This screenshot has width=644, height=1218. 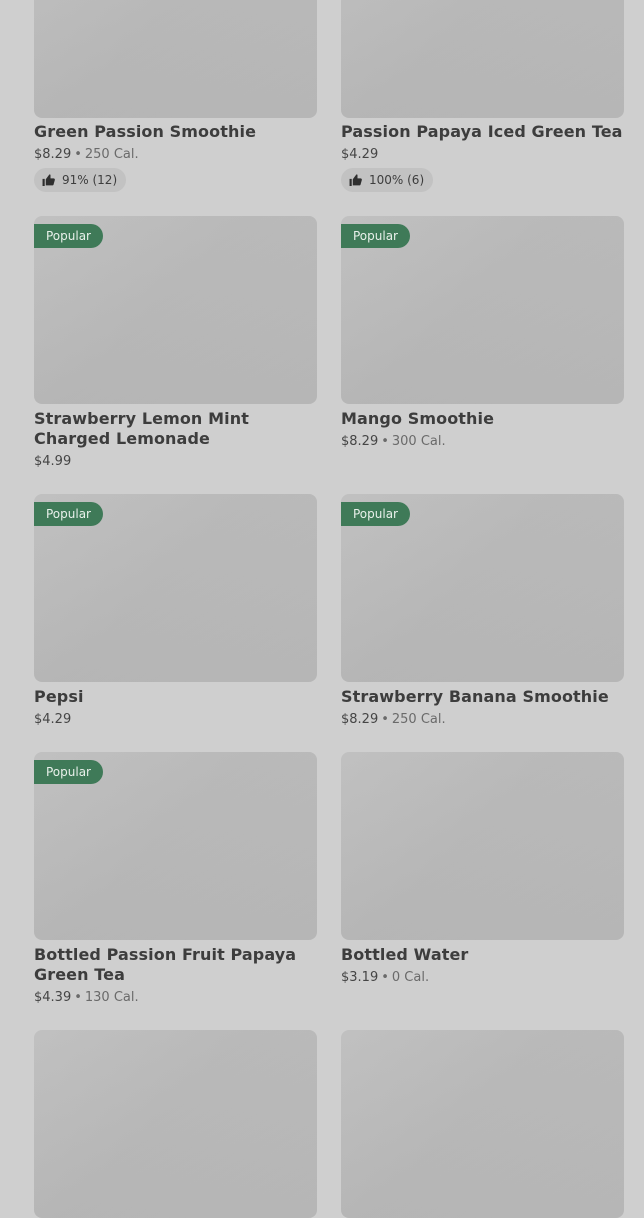 I want to click on item-price-line: $8.29 • 300 Cal., so click(x=482, y=442).